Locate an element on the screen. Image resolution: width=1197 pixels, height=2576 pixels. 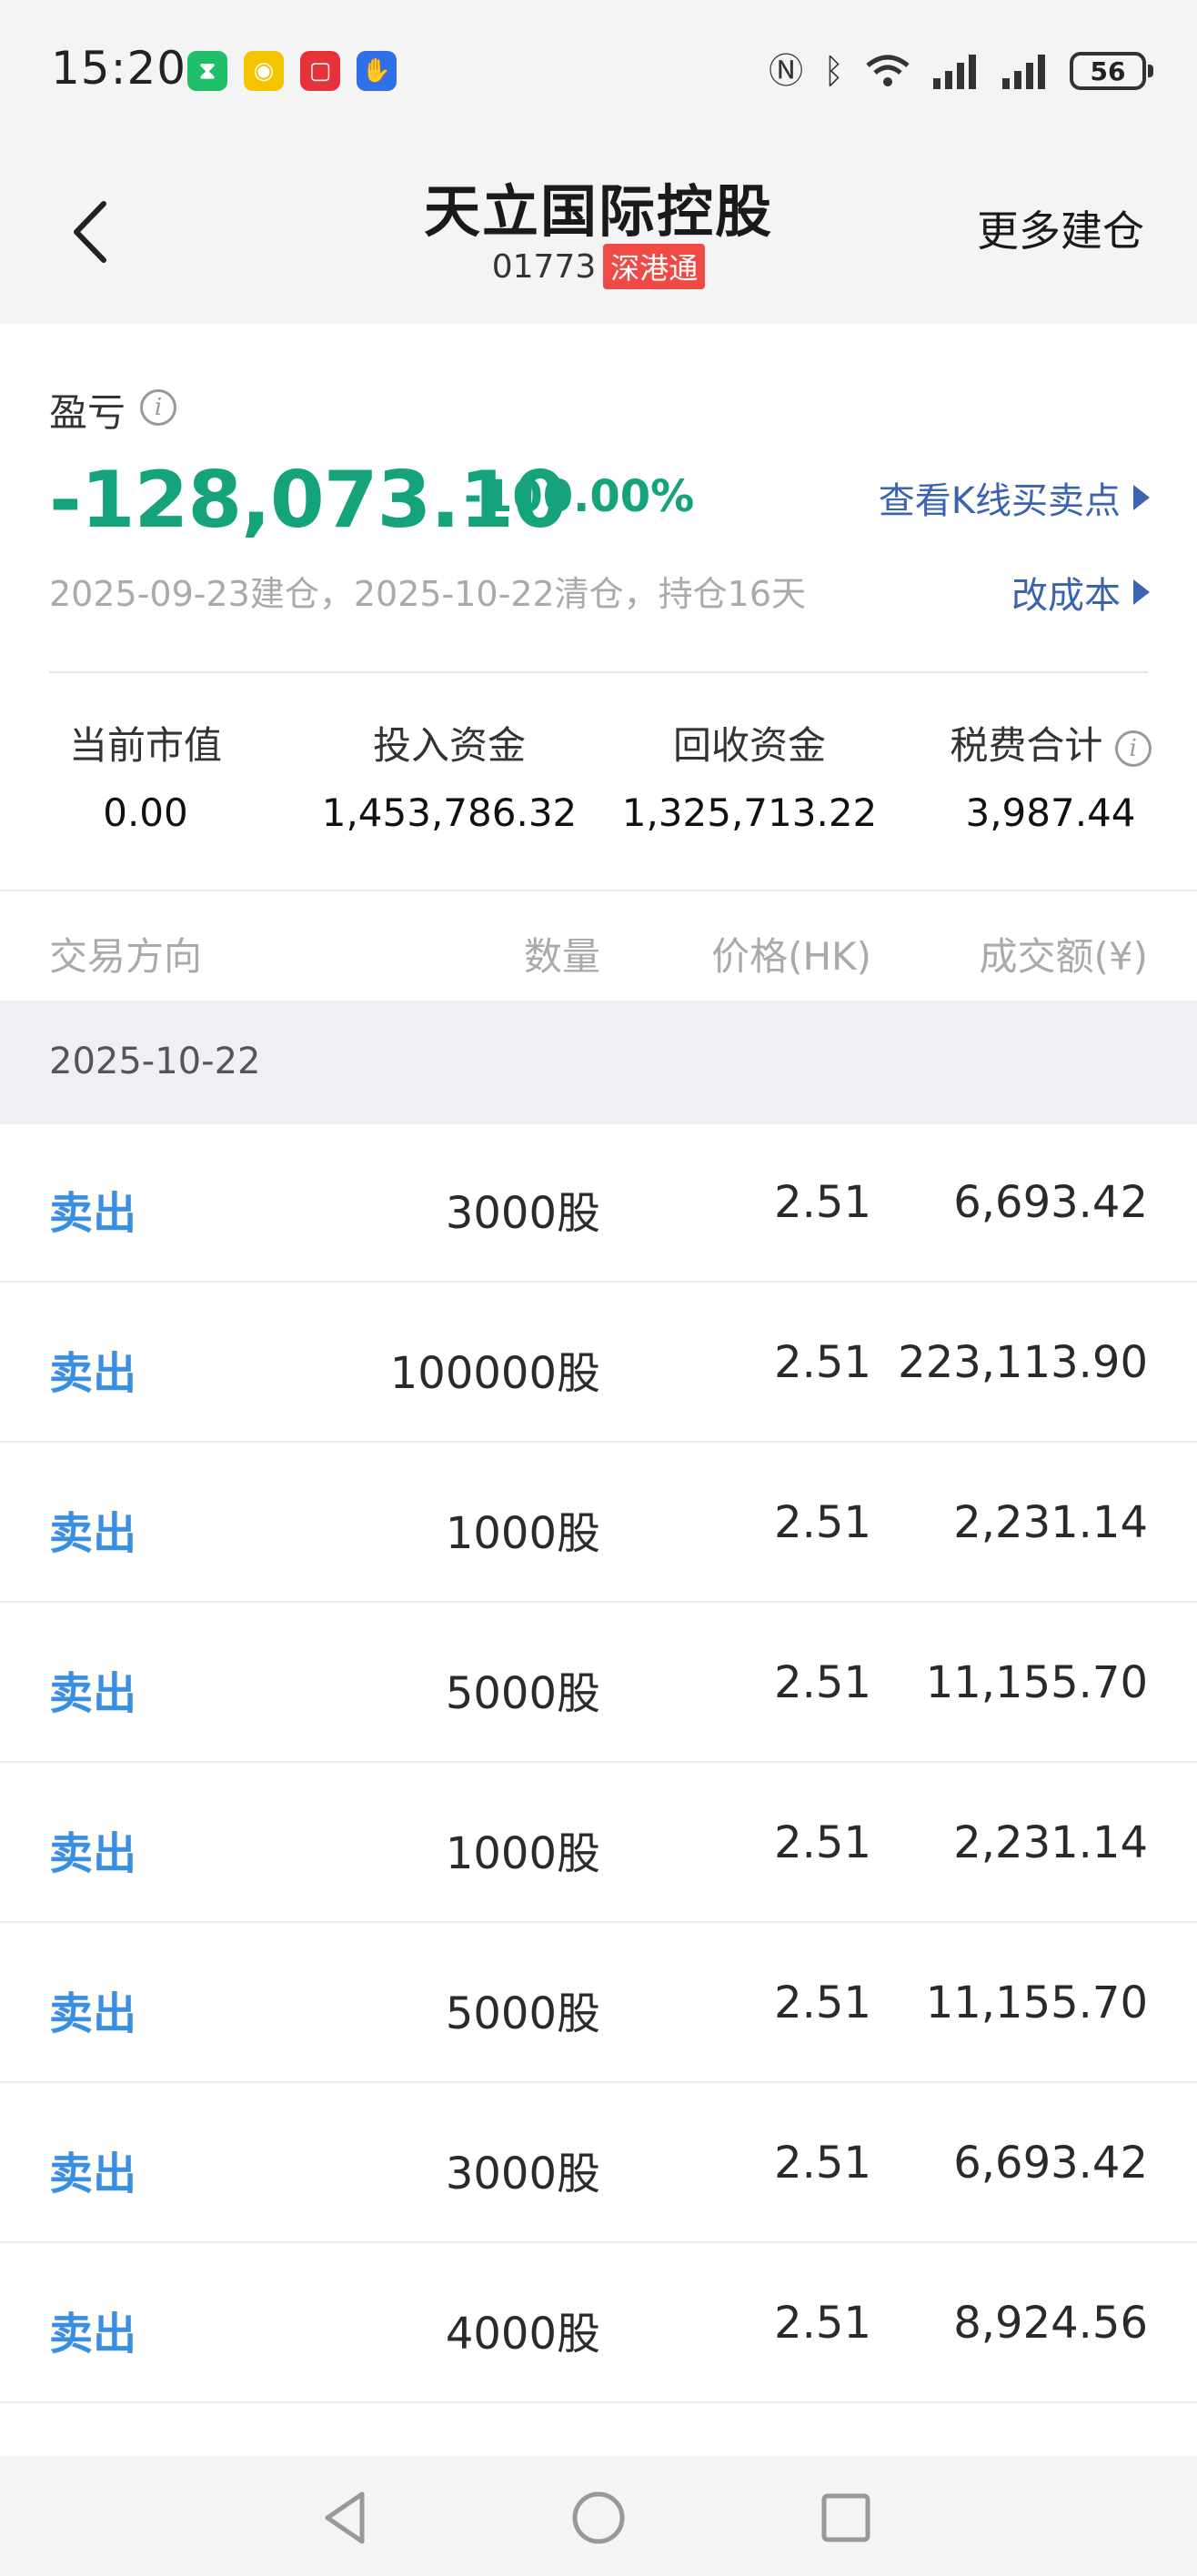
group-date: 2025-10-22 is located at coordinates (155, 1061).